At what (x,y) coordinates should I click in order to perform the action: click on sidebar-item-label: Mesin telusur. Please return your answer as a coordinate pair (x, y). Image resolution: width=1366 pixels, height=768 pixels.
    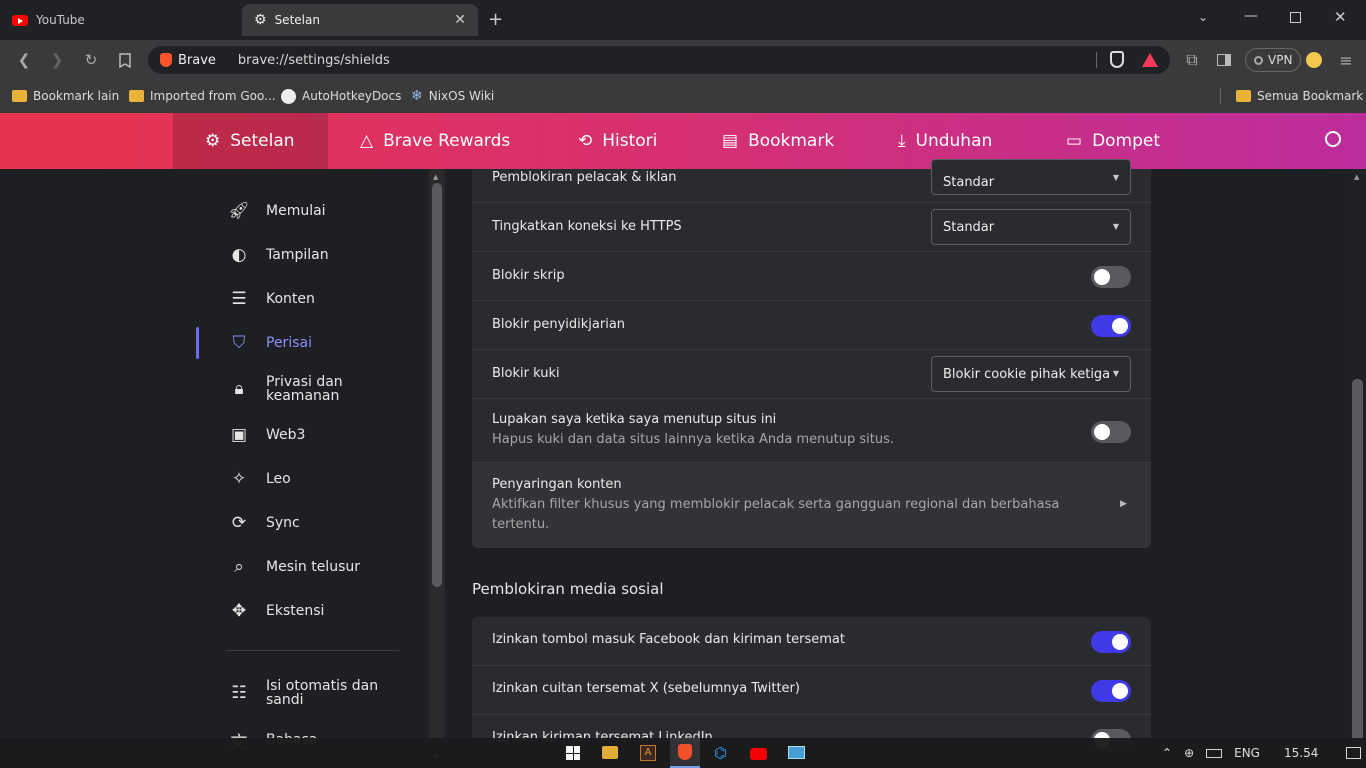
    Looking at the image, I should click on (313, 567).